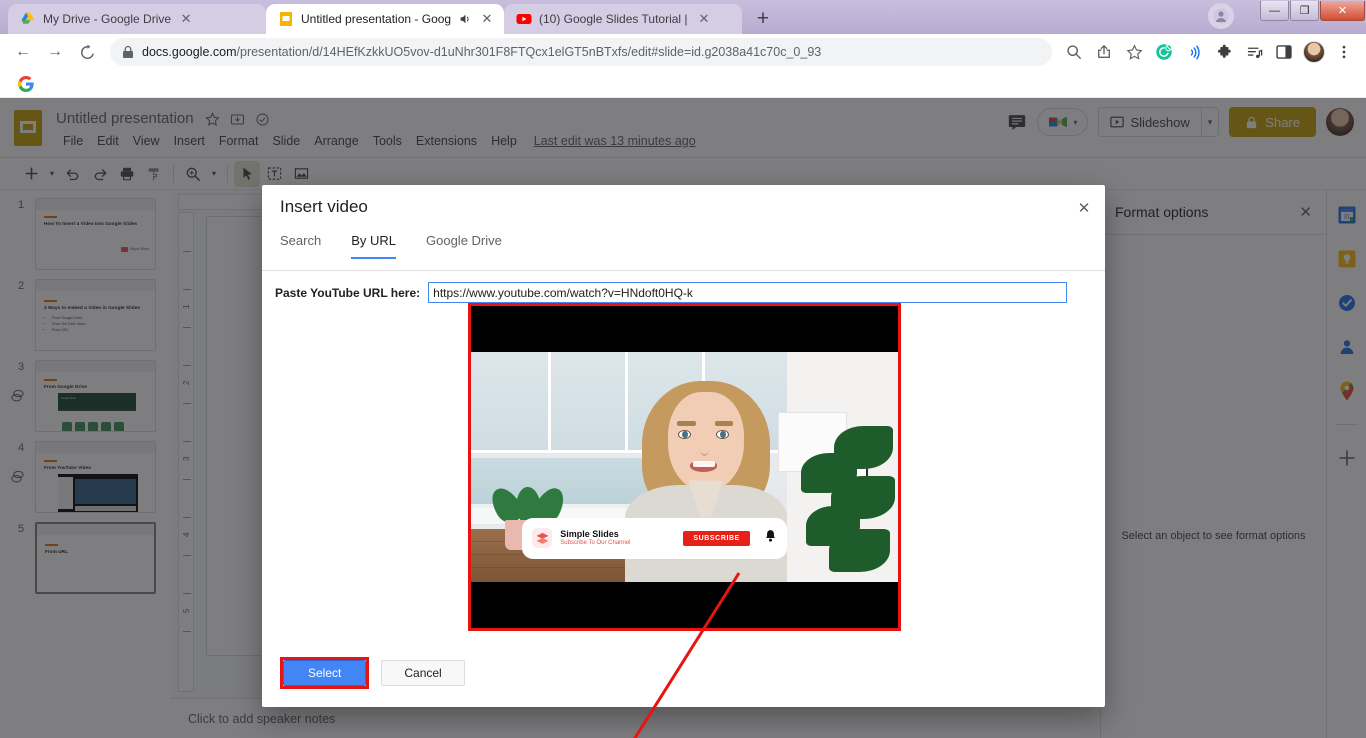 This screenshot has height=738, width=1366. Describe the element at coordinates (542, 538) in the screenshot. I see `simple-slides-logo-icon` at that location.